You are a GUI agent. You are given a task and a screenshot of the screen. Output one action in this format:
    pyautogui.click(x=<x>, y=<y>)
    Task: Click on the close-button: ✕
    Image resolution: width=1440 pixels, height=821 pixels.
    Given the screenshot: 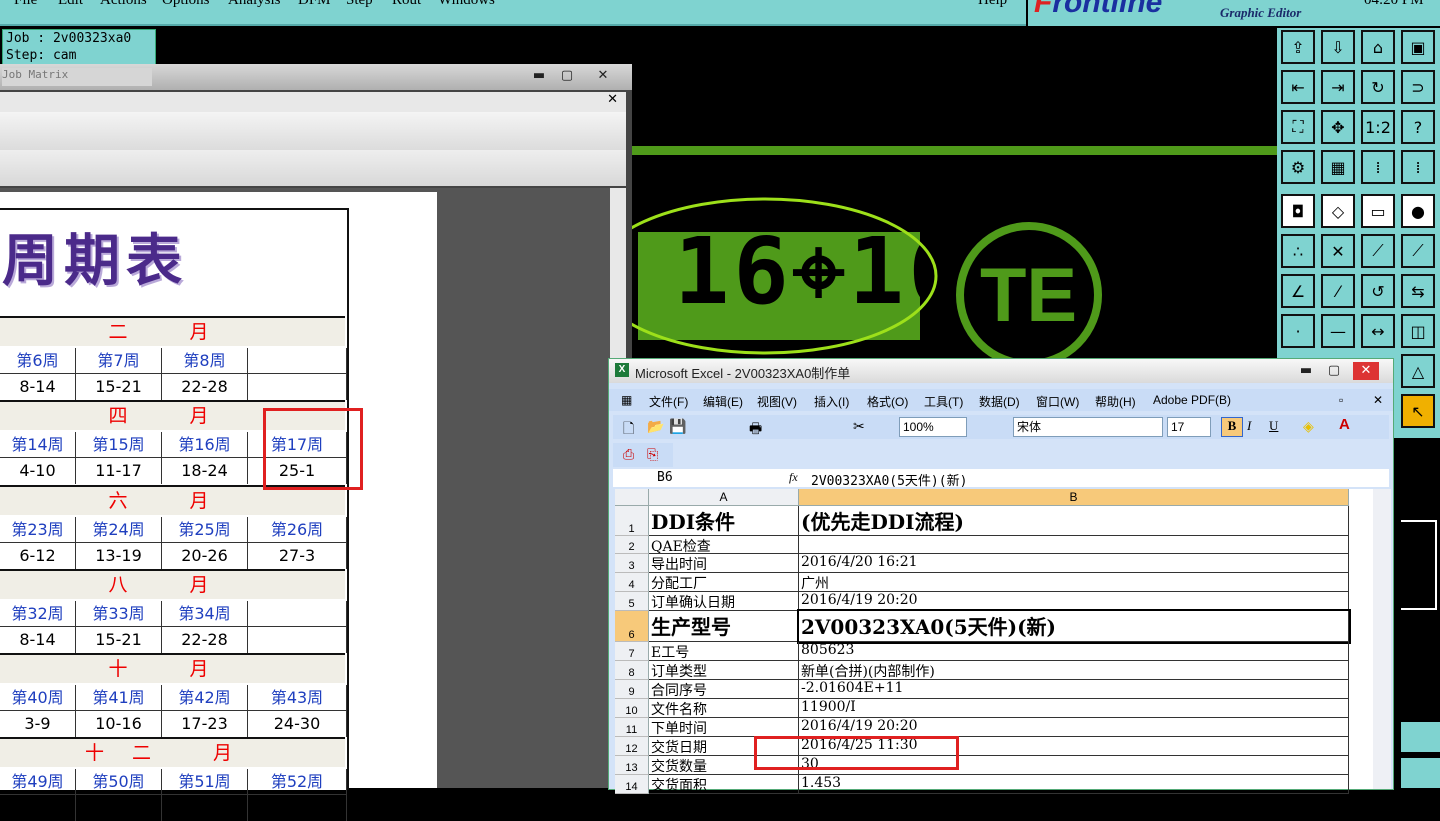 What is the action you would take?
    pyautogui.click(x=603, y=76)
    